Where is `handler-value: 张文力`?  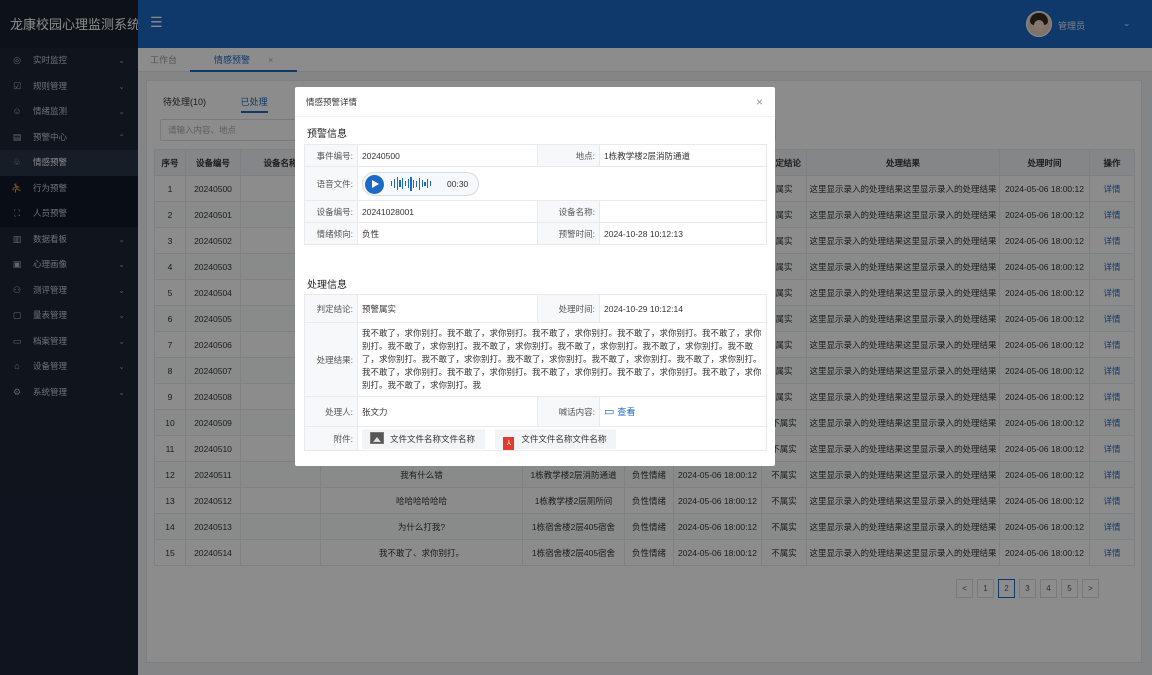 handler-value: 张文力 is located at coordinates (447, 411).